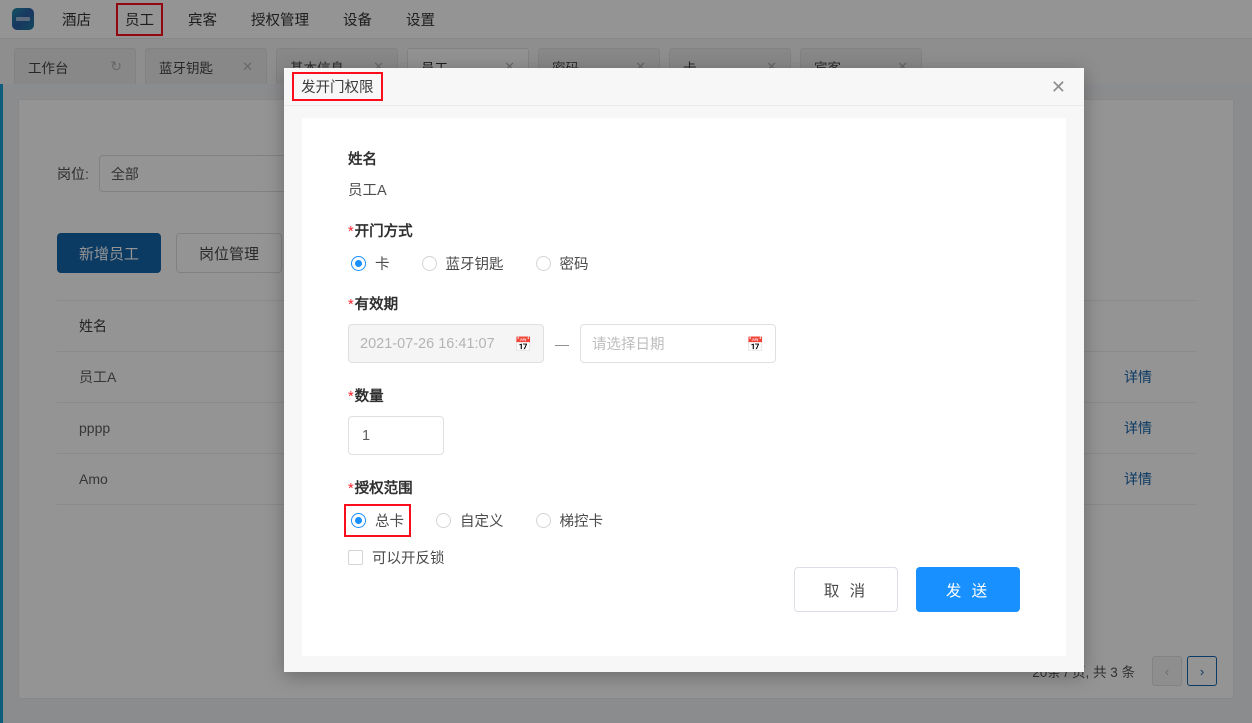  I want to click on radio-open-method-card: 卡, so click(370, 263).